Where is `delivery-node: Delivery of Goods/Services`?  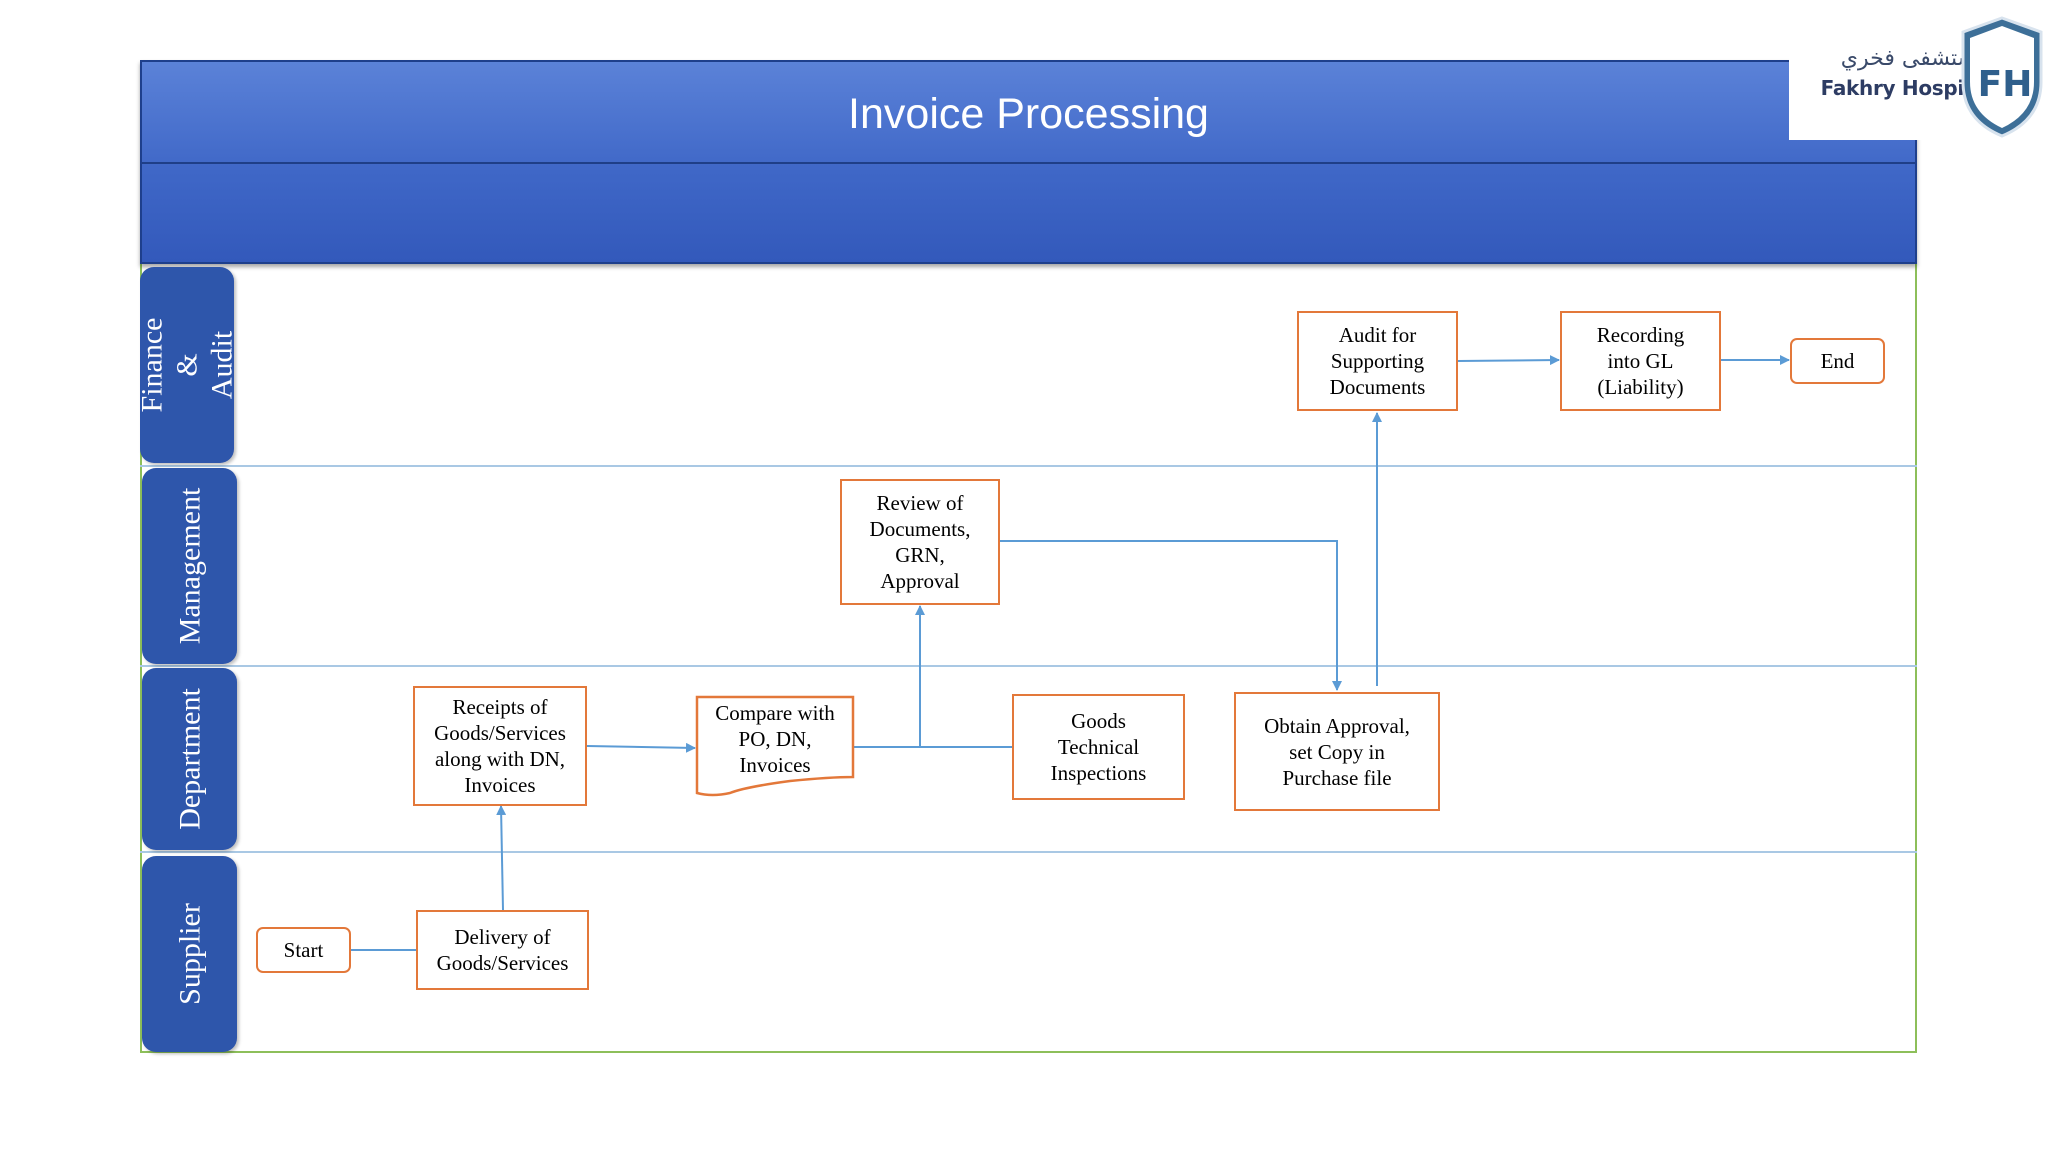 delivery-node: Delivery of Goods/Services is located at coordinates (502, 950).